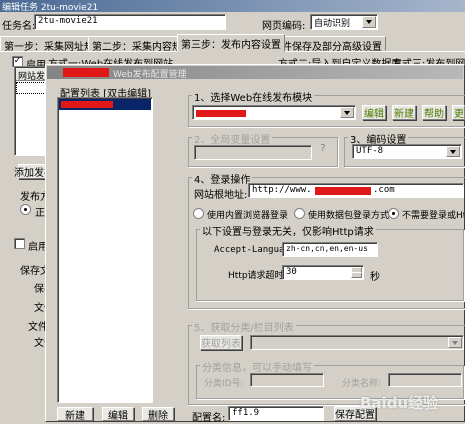 The height and width of the screenshot is (424, 465). I want to click on main-title-bar: 编辑任务 2tu-movie21, so click(232, 6).